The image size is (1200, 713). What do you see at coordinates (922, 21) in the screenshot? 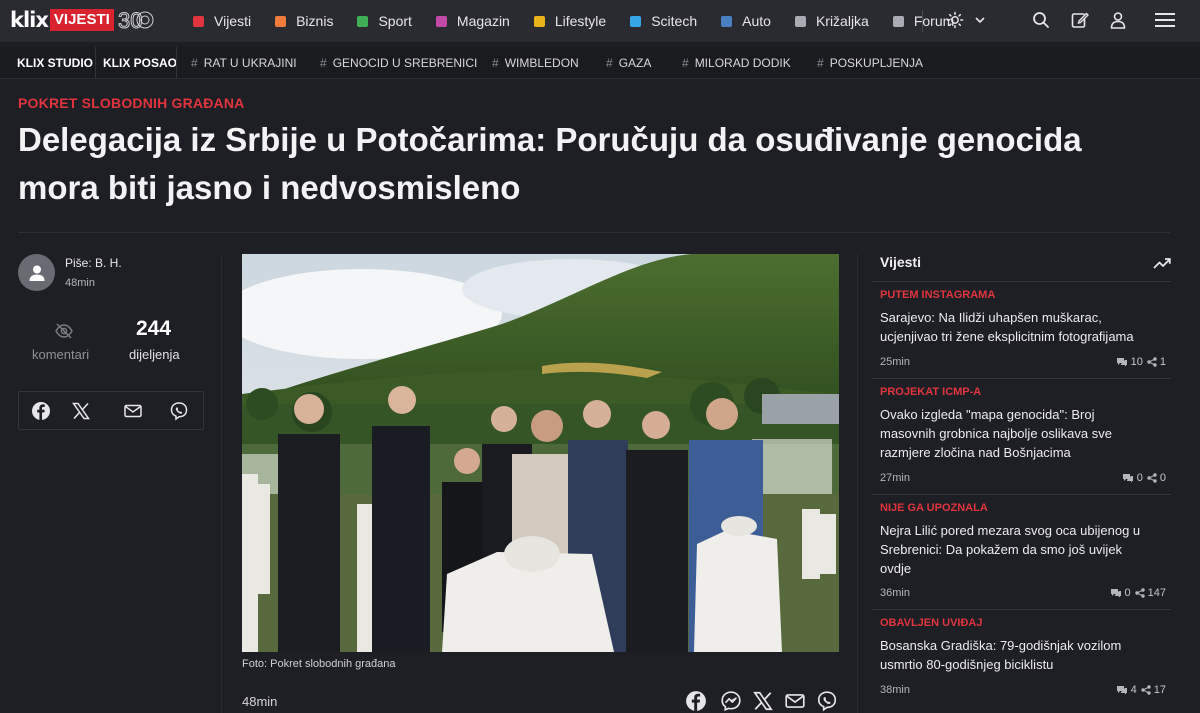
I see `nav-divider` at bounding box center [922, 21].